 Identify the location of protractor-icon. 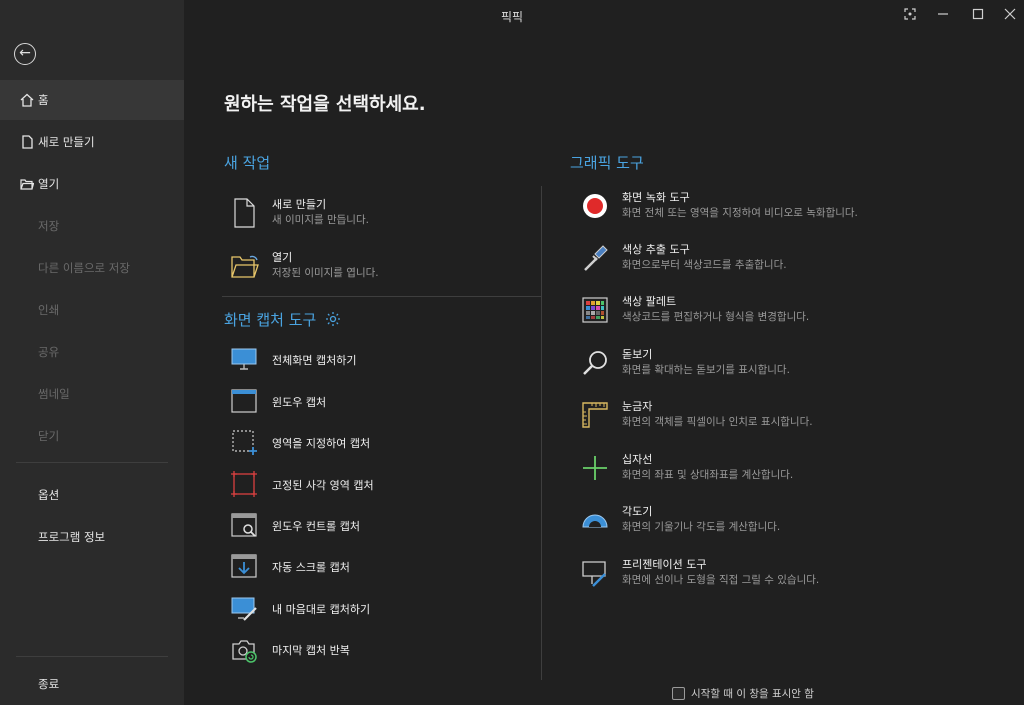
(595, 521).